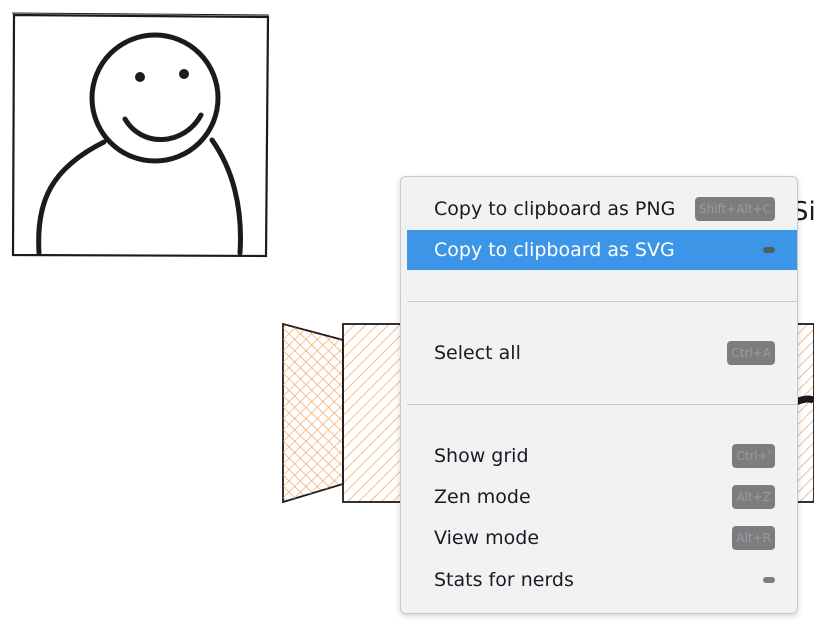 The height and width of the screenshot is (640, 814). Describe the element at coordinates (734, 209) in the screenshot. I see `shortcut-badge: Shift+Alt+C` at that location.